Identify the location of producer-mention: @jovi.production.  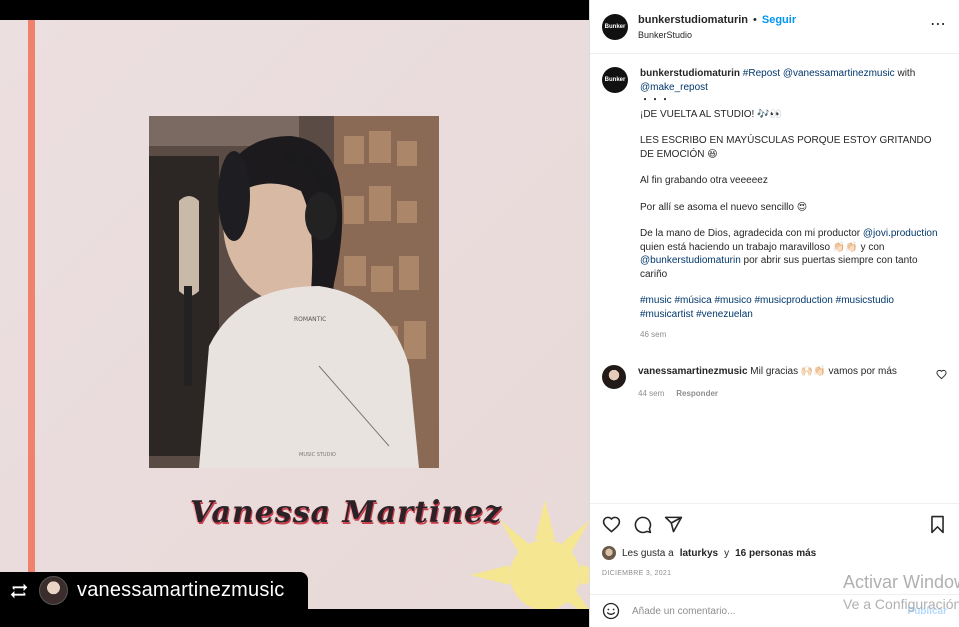
(900, 233).